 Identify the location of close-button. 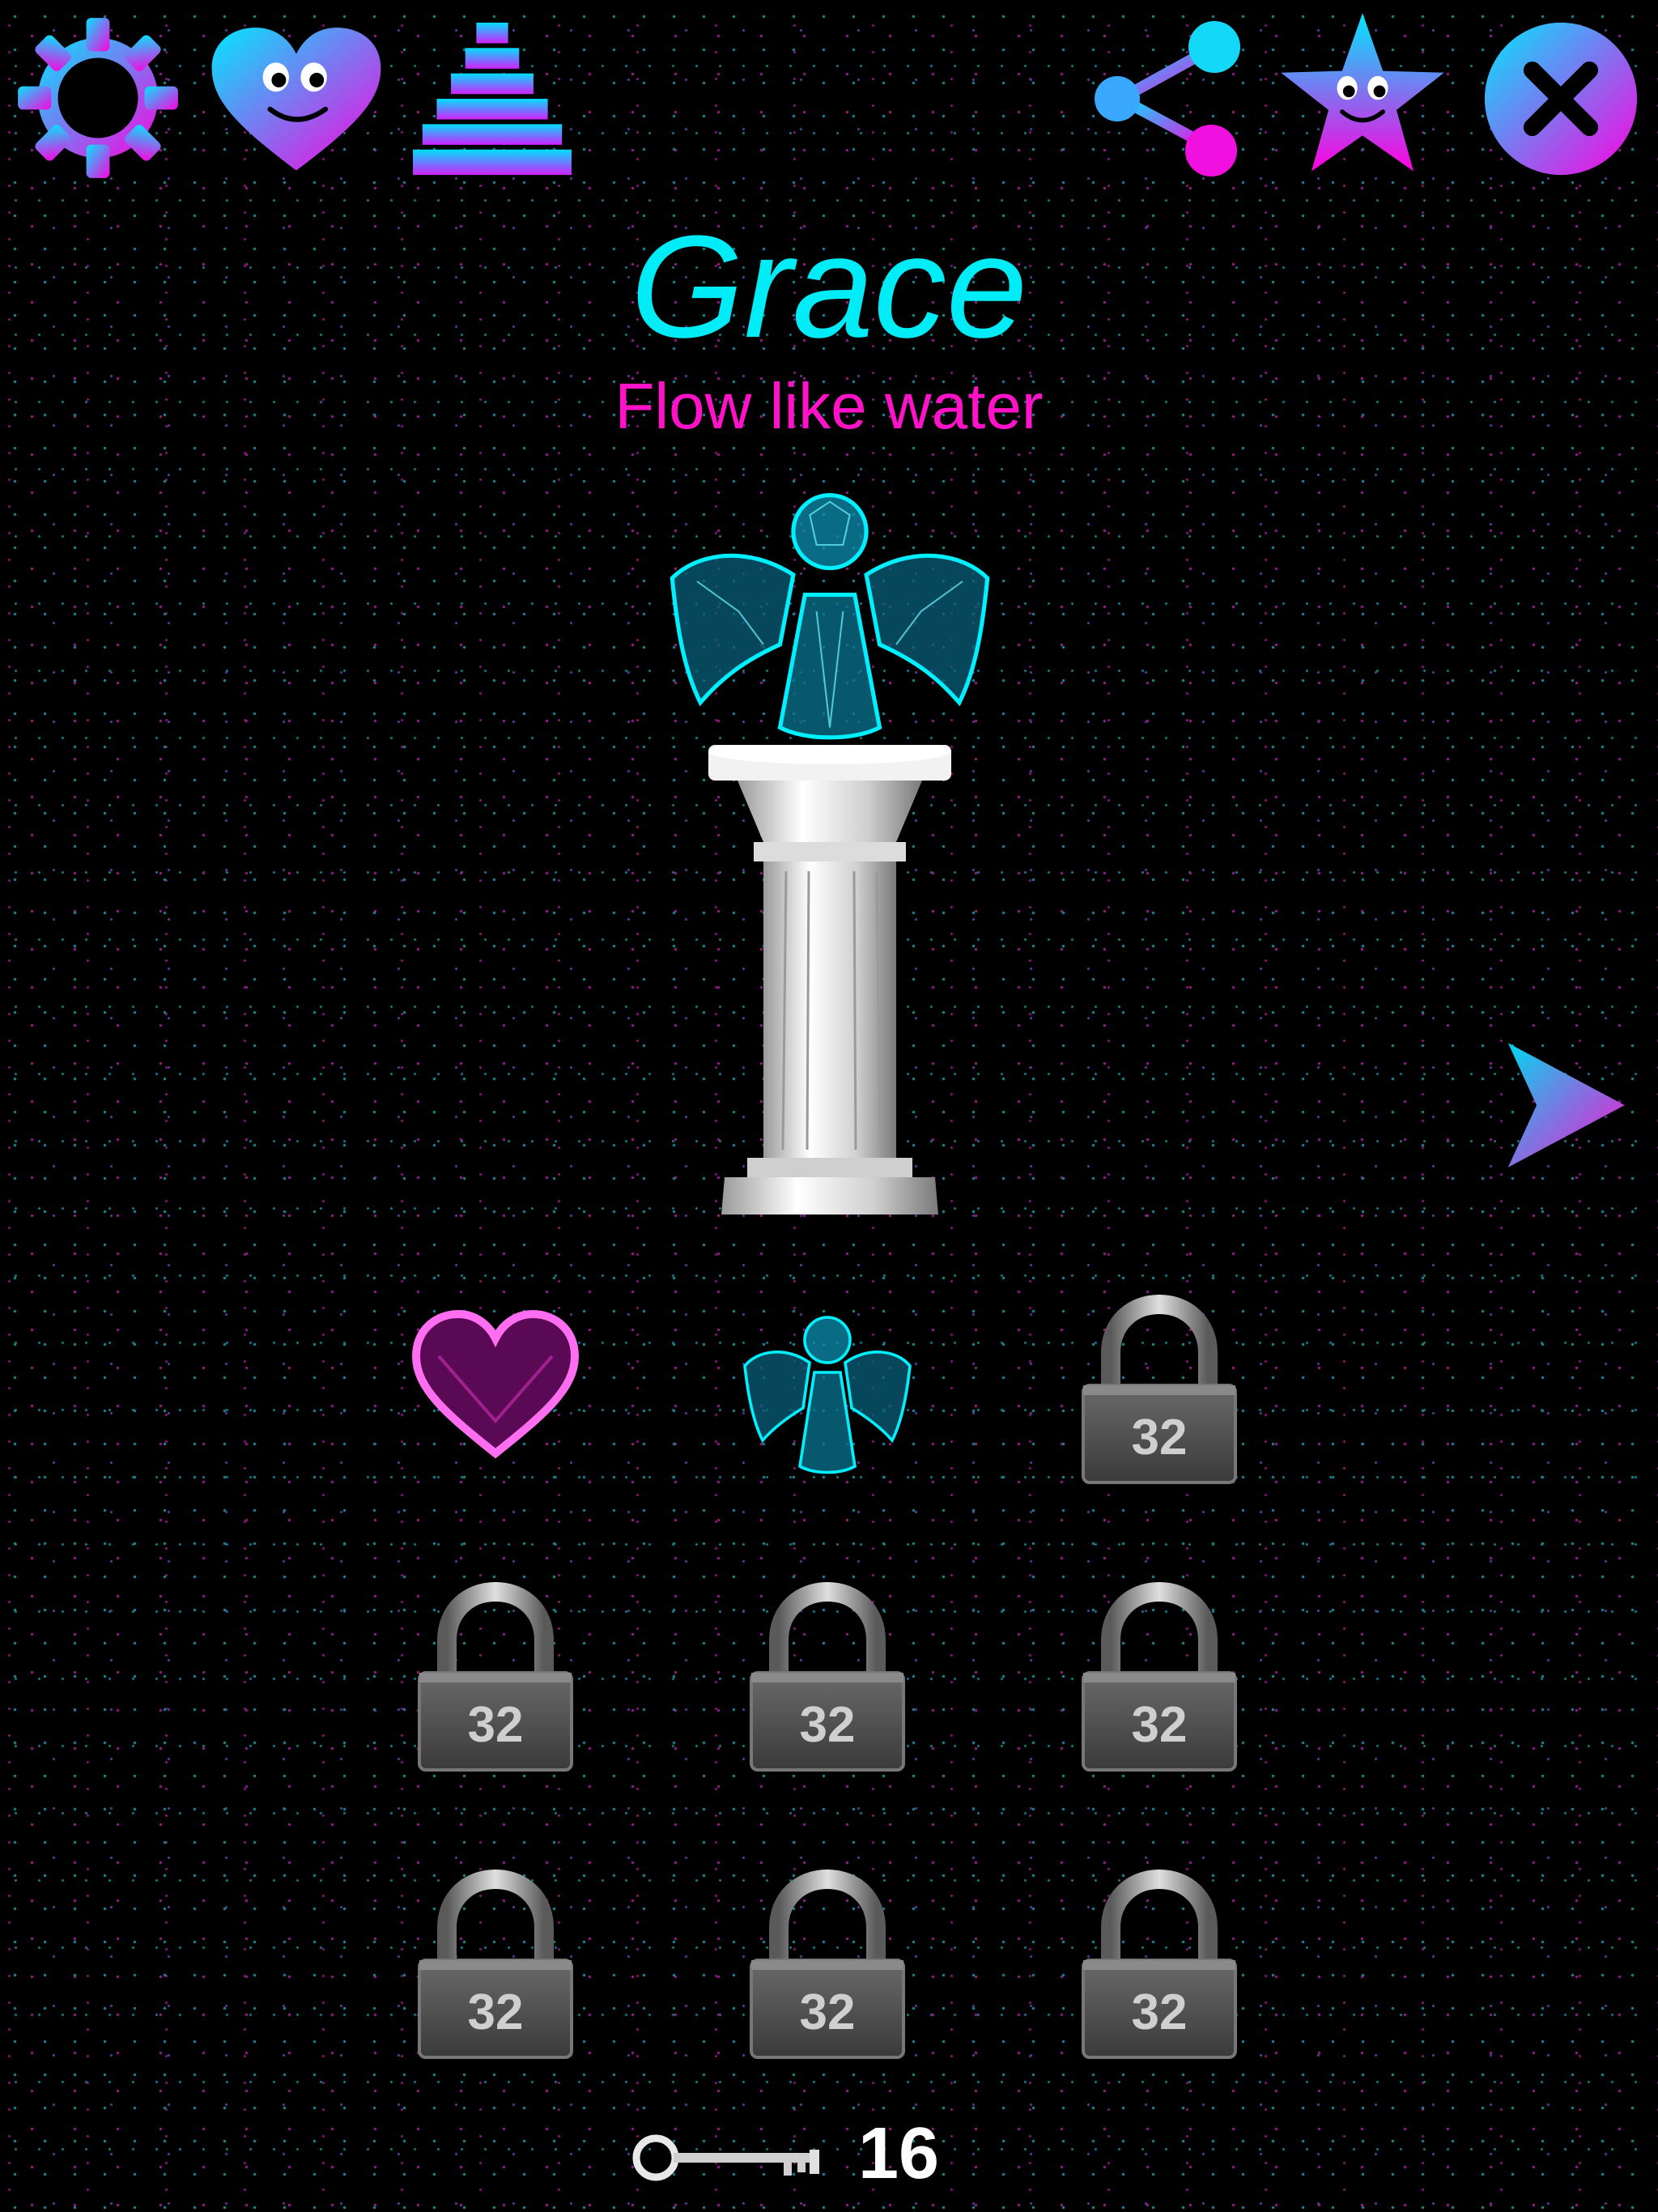
(1561, 99).